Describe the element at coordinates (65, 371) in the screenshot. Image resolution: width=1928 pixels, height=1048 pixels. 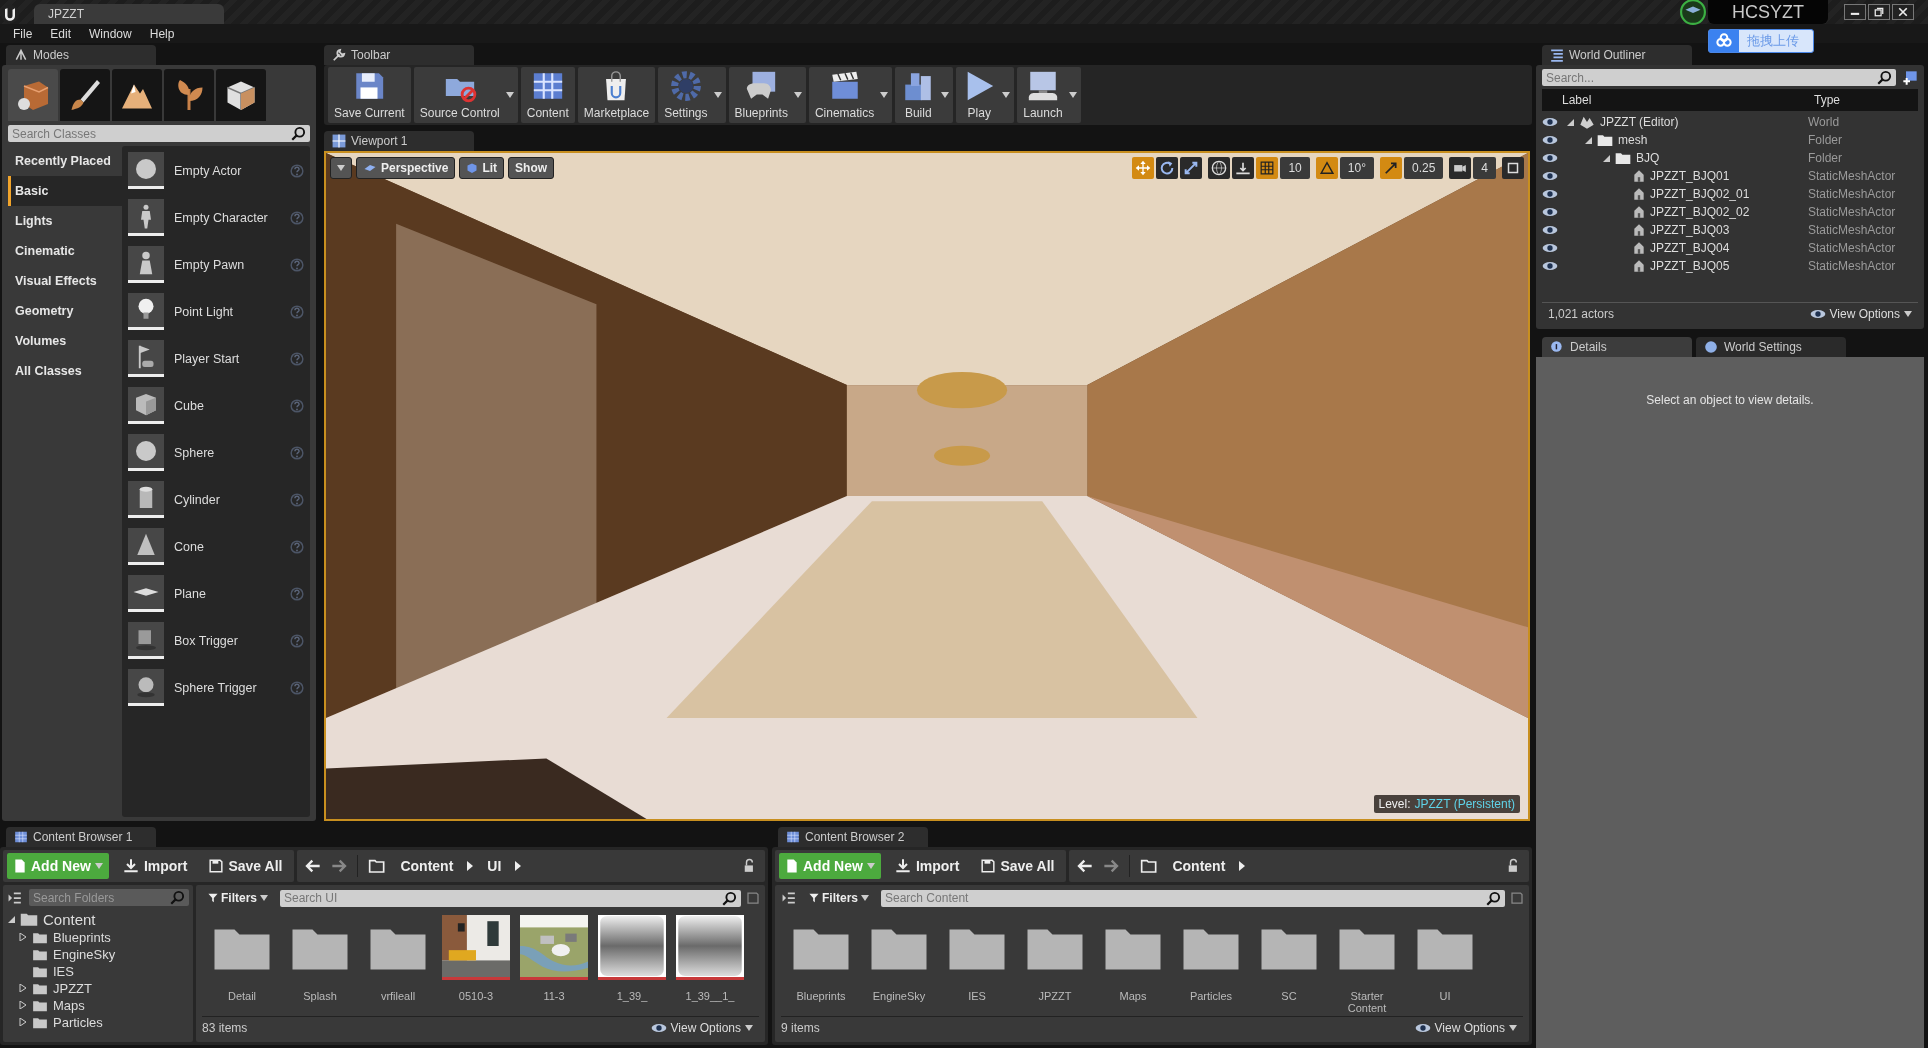
I see `category-tab: All Classes` at that location.